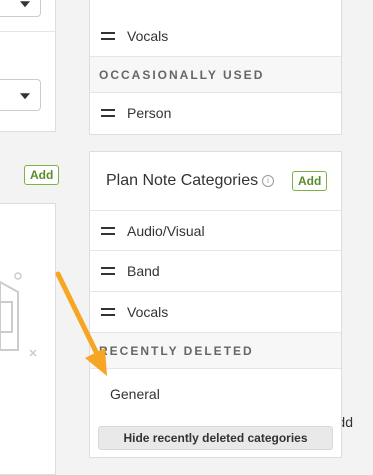  Describe the element at coordinates (310, 181) in the screenshot. I see `add-category-button: Add` at that location.